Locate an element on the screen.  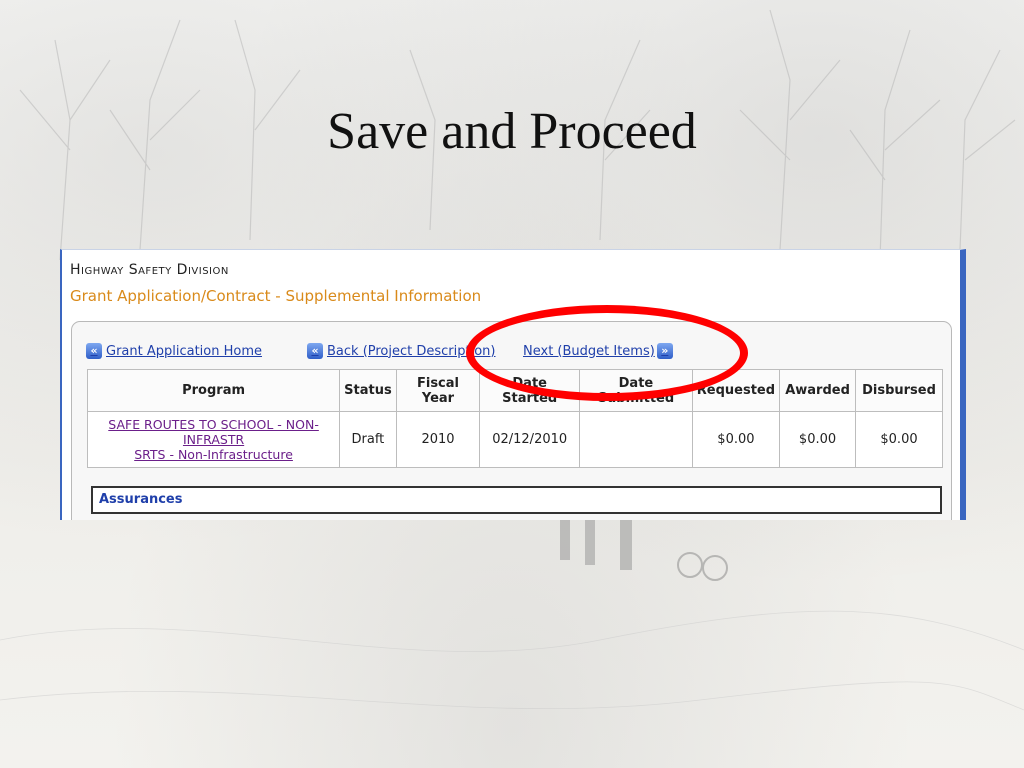
date-submitted-cell is located at coordinates (636, 439).